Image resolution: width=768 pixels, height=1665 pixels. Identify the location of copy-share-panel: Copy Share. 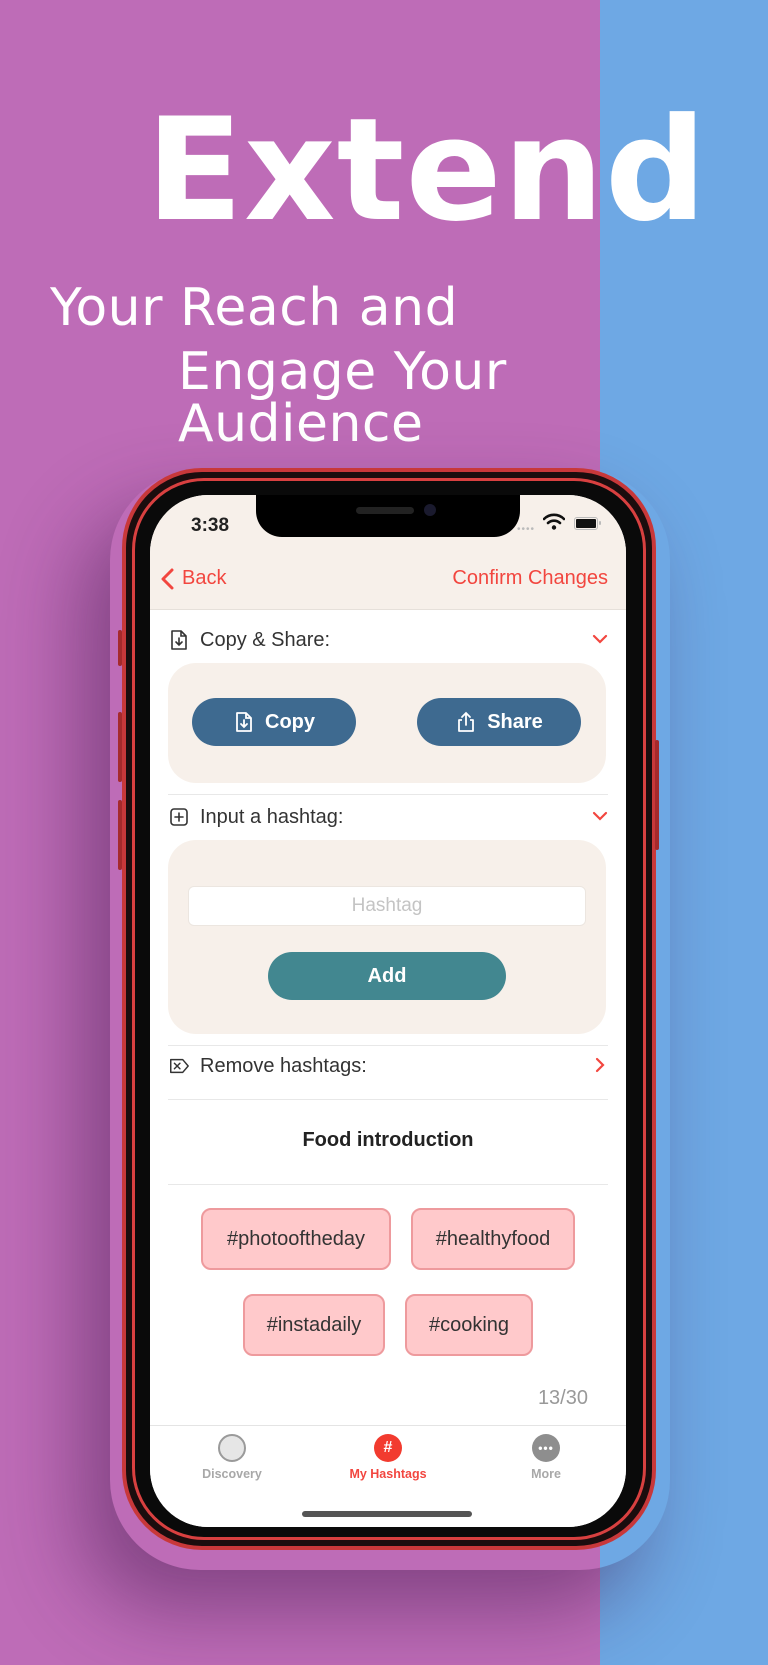
(387, 723).